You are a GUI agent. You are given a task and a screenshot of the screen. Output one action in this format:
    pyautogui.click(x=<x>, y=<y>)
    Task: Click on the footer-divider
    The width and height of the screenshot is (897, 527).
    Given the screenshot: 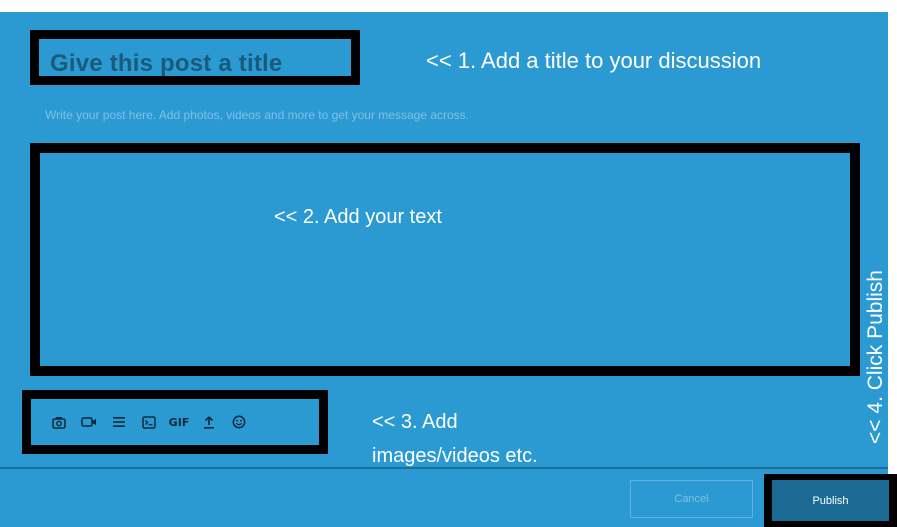 What is the action you would take?
    pyautogui.click(x=444, y=468)
    